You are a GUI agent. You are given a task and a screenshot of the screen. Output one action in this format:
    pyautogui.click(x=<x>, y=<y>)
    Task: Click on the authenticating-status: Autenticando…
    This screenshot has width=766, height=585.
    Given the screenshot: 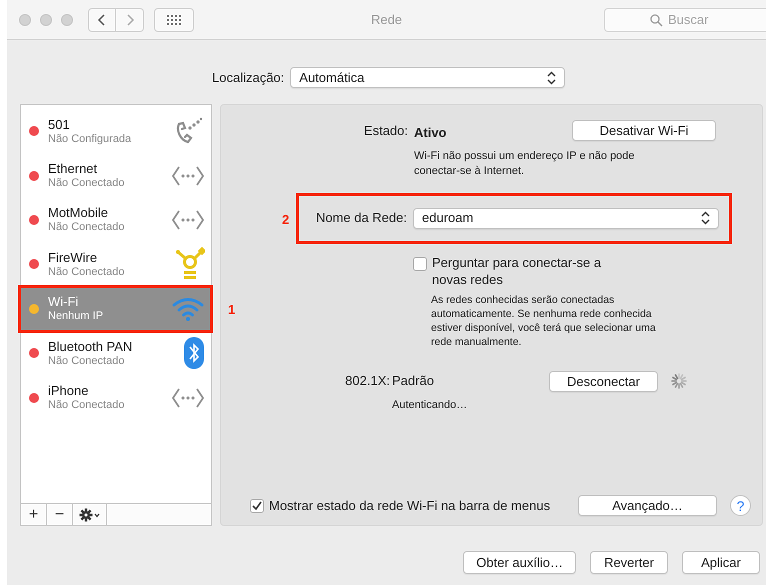 What is the action you would take?
    pyautogui.click(x=430, y=405)
    